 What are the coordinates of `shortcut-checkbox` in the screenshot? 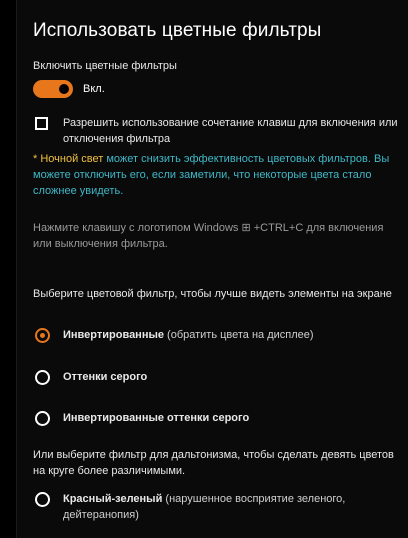 It's located at (41, 123).